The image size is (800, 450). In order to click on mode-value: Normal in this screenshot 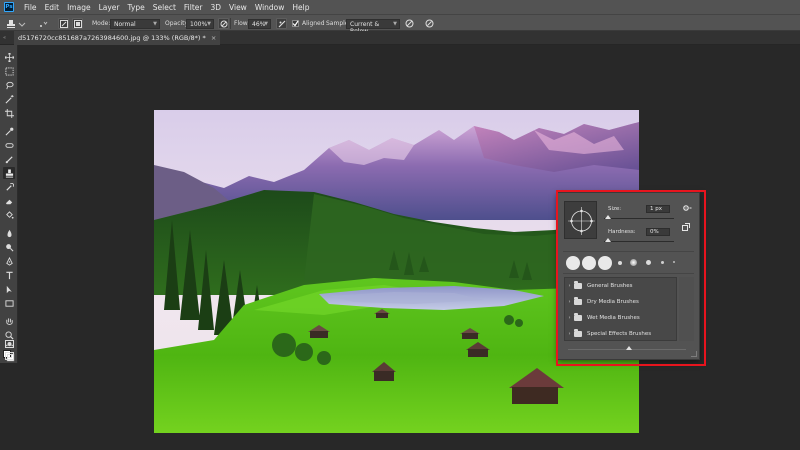, I will do `click(125, 24)`.